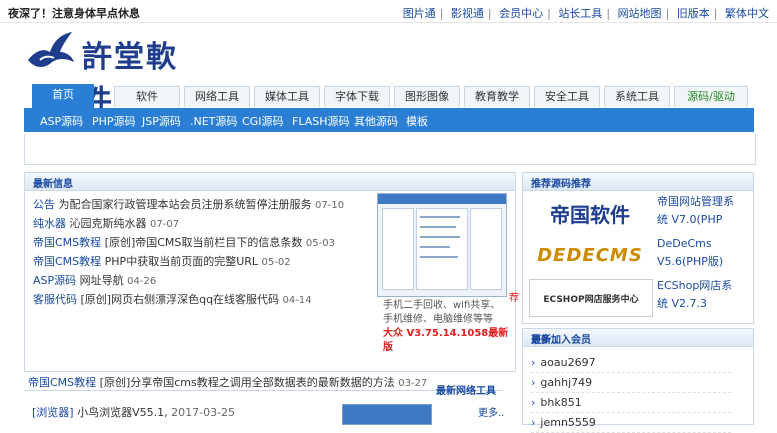 The height and width of the screenshot is (433, 777). I want to click on news-row: 帝国CMS教程 PHP中获取当前页面的完整URL 05-02, so click(213, 261).